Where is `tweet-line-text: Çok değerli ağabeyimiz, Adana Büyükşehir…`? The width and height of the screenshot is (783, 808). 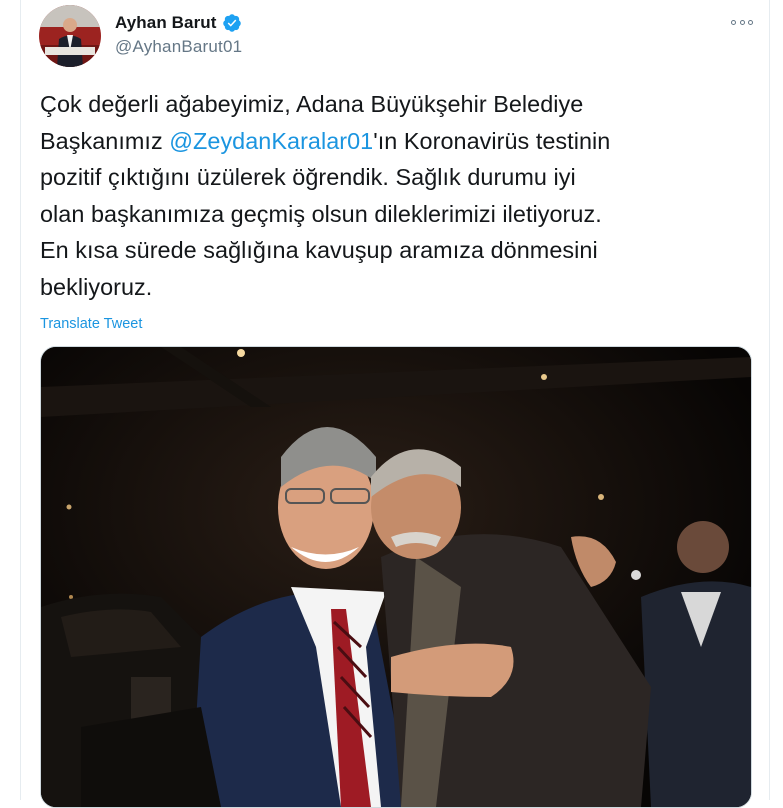 tweet-line-text: Çok değerli ağabeyimiz, Adana Büyükşehir… is located at coordinates (312, 104).